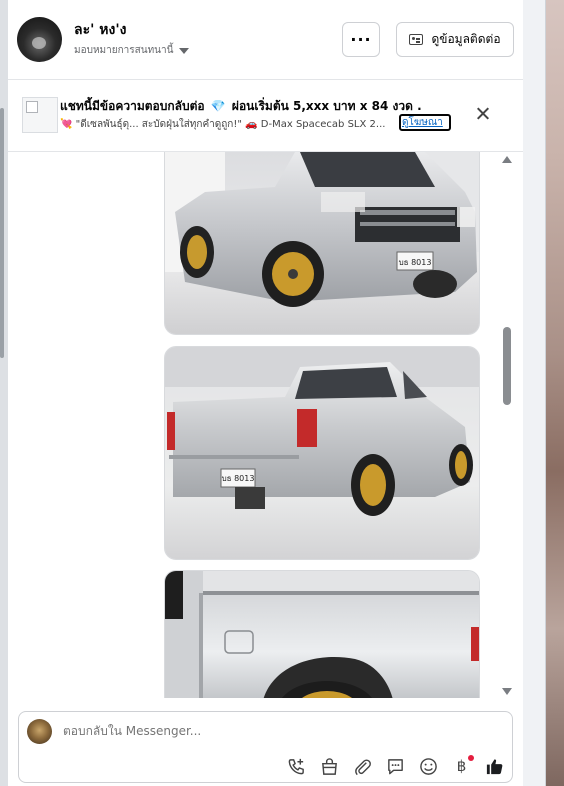  What do you see at coordinates (415, 262) in the screenshot?
I see `plate-text-front: บธ 8013` at bounding box center [415, 262].